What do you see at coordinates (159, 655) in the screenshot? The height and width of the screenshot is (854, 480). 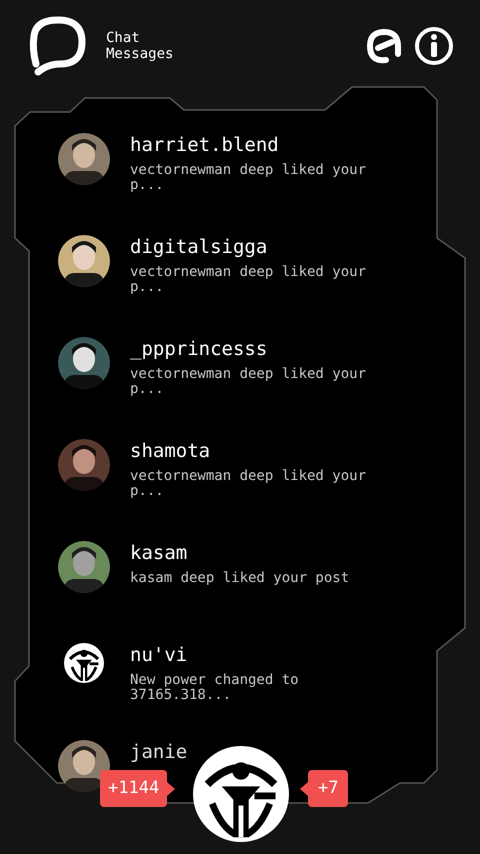 I see `sender-name: nu'vi` at bounding box center [159, 655].